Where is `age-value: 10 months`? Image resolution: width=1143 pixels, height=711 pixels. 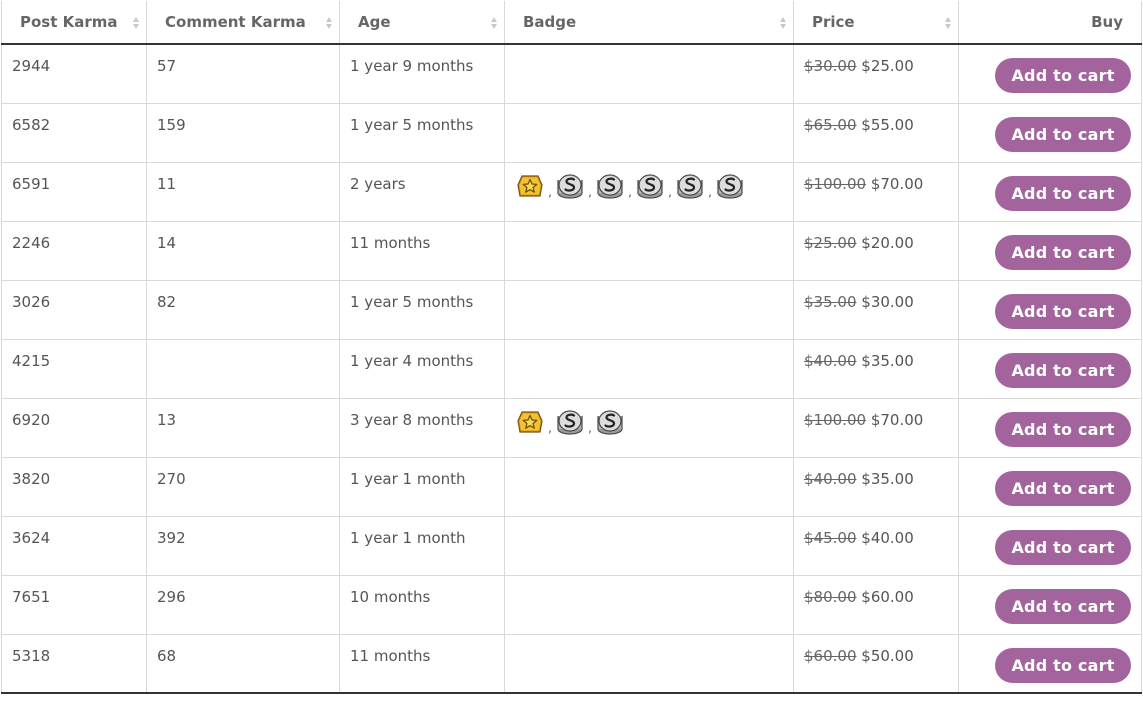
age-value: 10 months is located at coordinates (390, 596).